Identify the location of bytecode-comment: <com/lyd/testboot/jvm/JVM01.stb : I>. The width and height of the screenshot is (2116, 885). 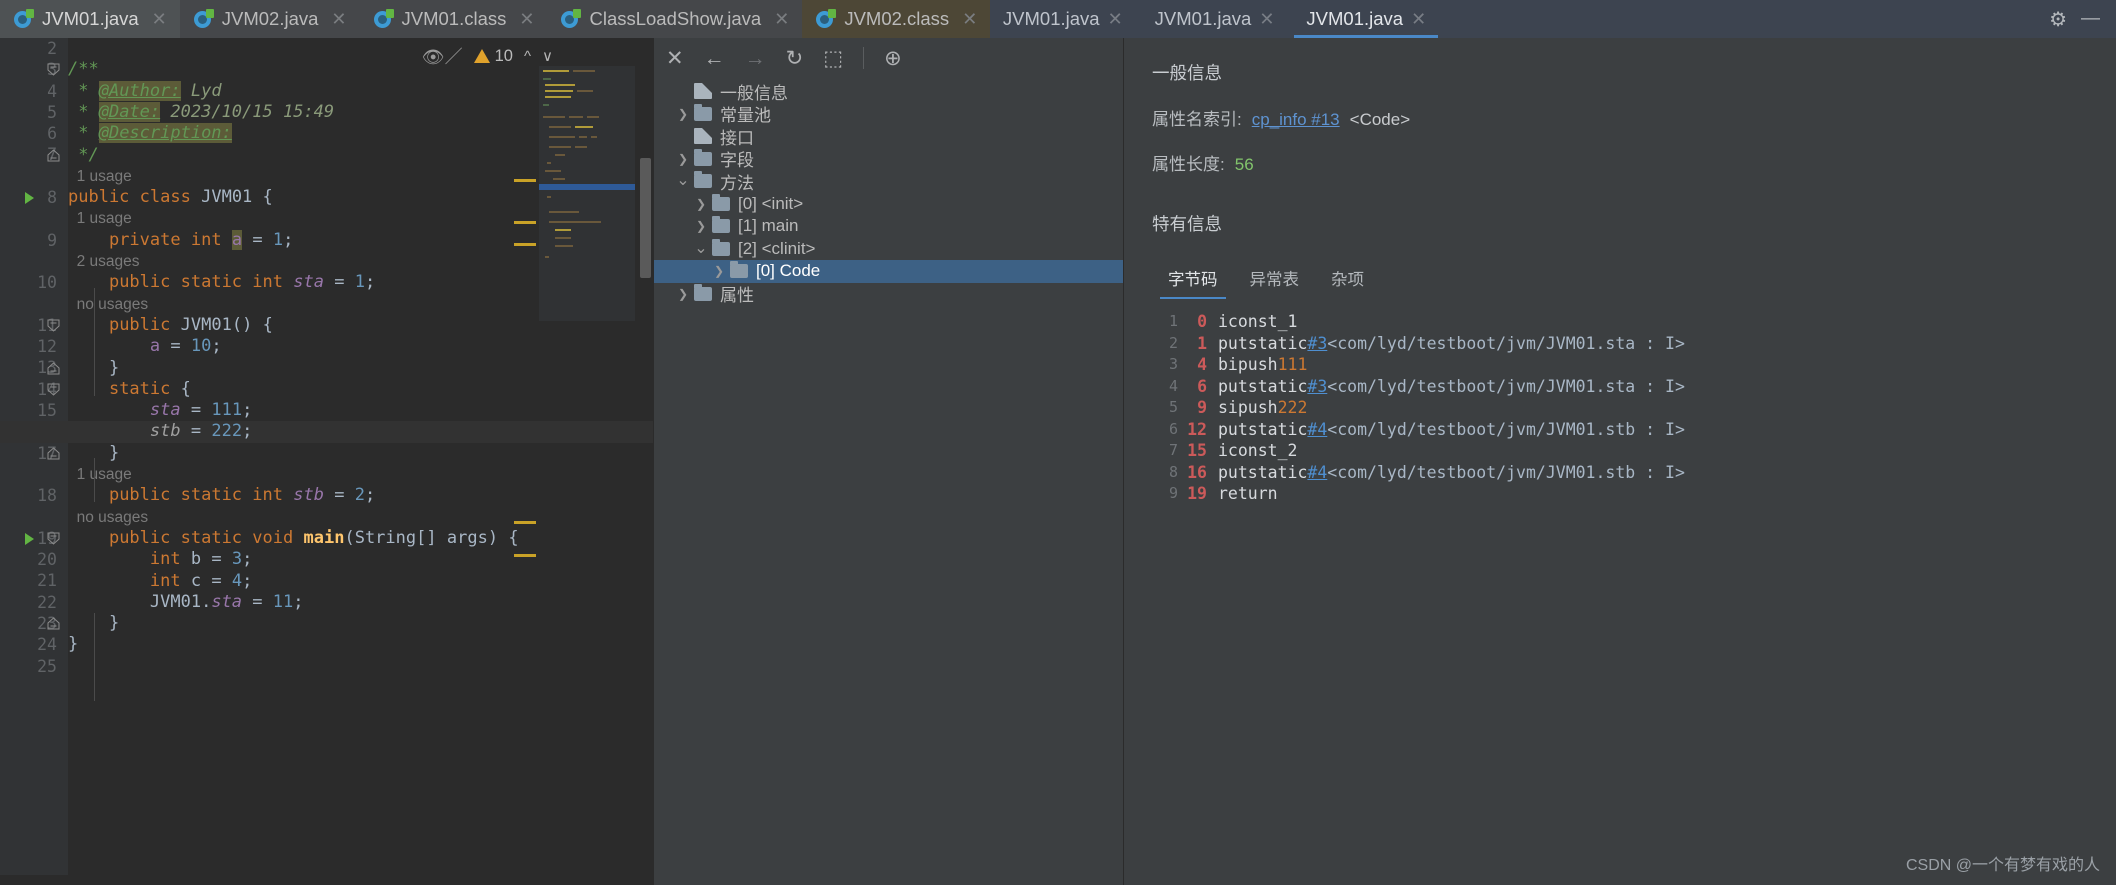
(1506, 429).